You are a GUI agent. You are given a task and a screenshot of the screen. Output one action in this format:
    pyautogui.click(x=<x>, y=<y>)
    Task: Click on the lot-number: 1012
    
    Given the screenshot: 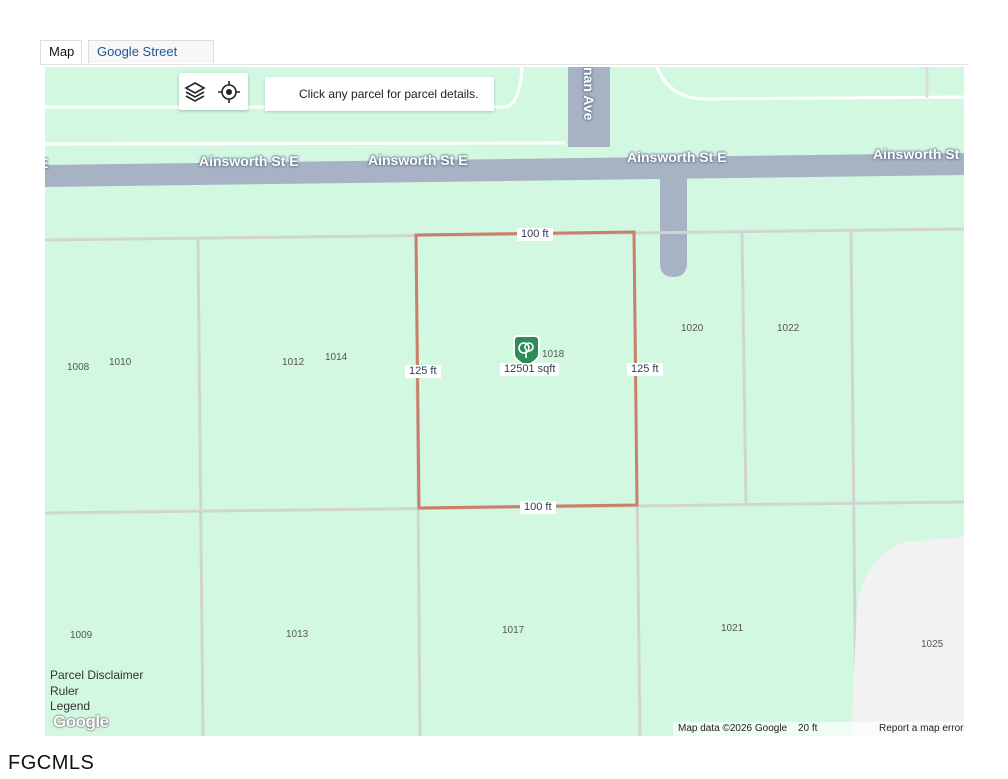 What is the action you would take?
    pyautogui.click(x=293, y=362)
    